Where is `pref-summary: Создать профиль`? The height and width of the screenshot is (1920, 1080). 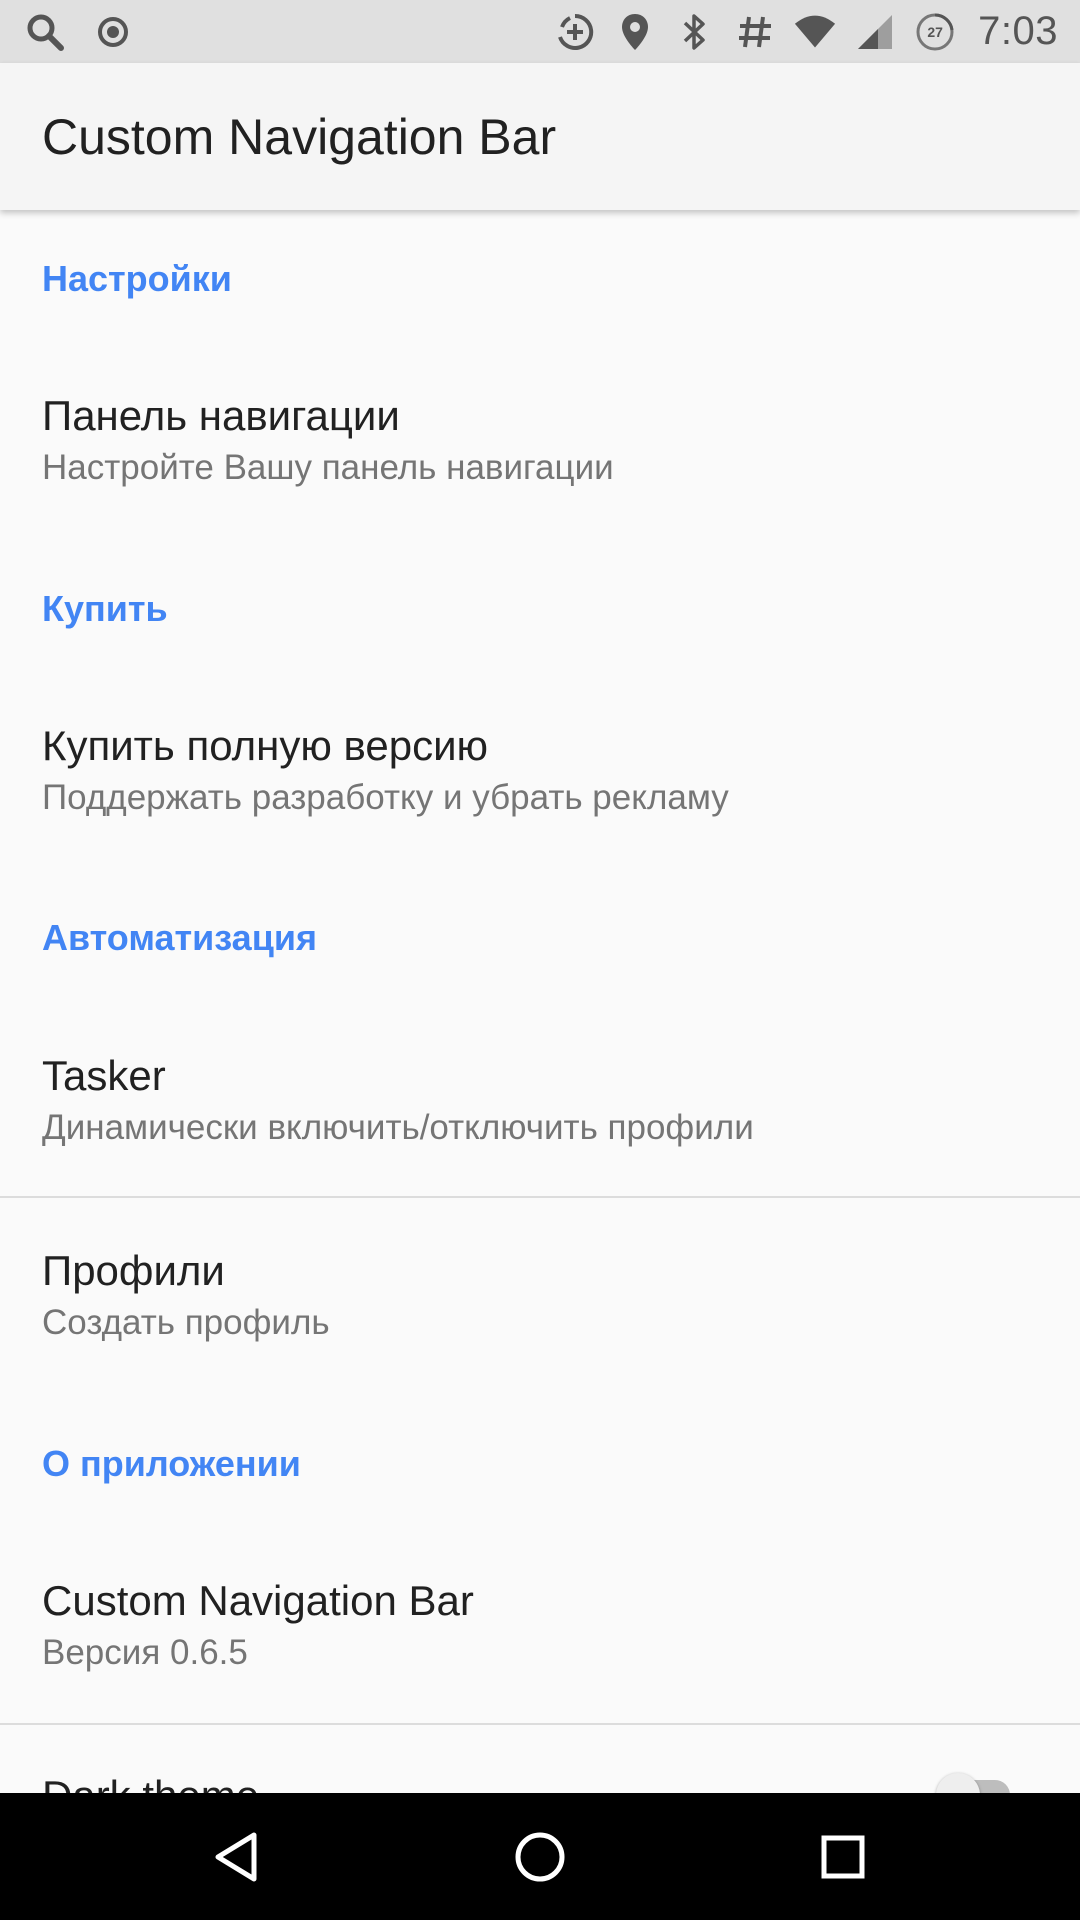 pref-summary: Создать профиль is located at coordinates (186, 1322).